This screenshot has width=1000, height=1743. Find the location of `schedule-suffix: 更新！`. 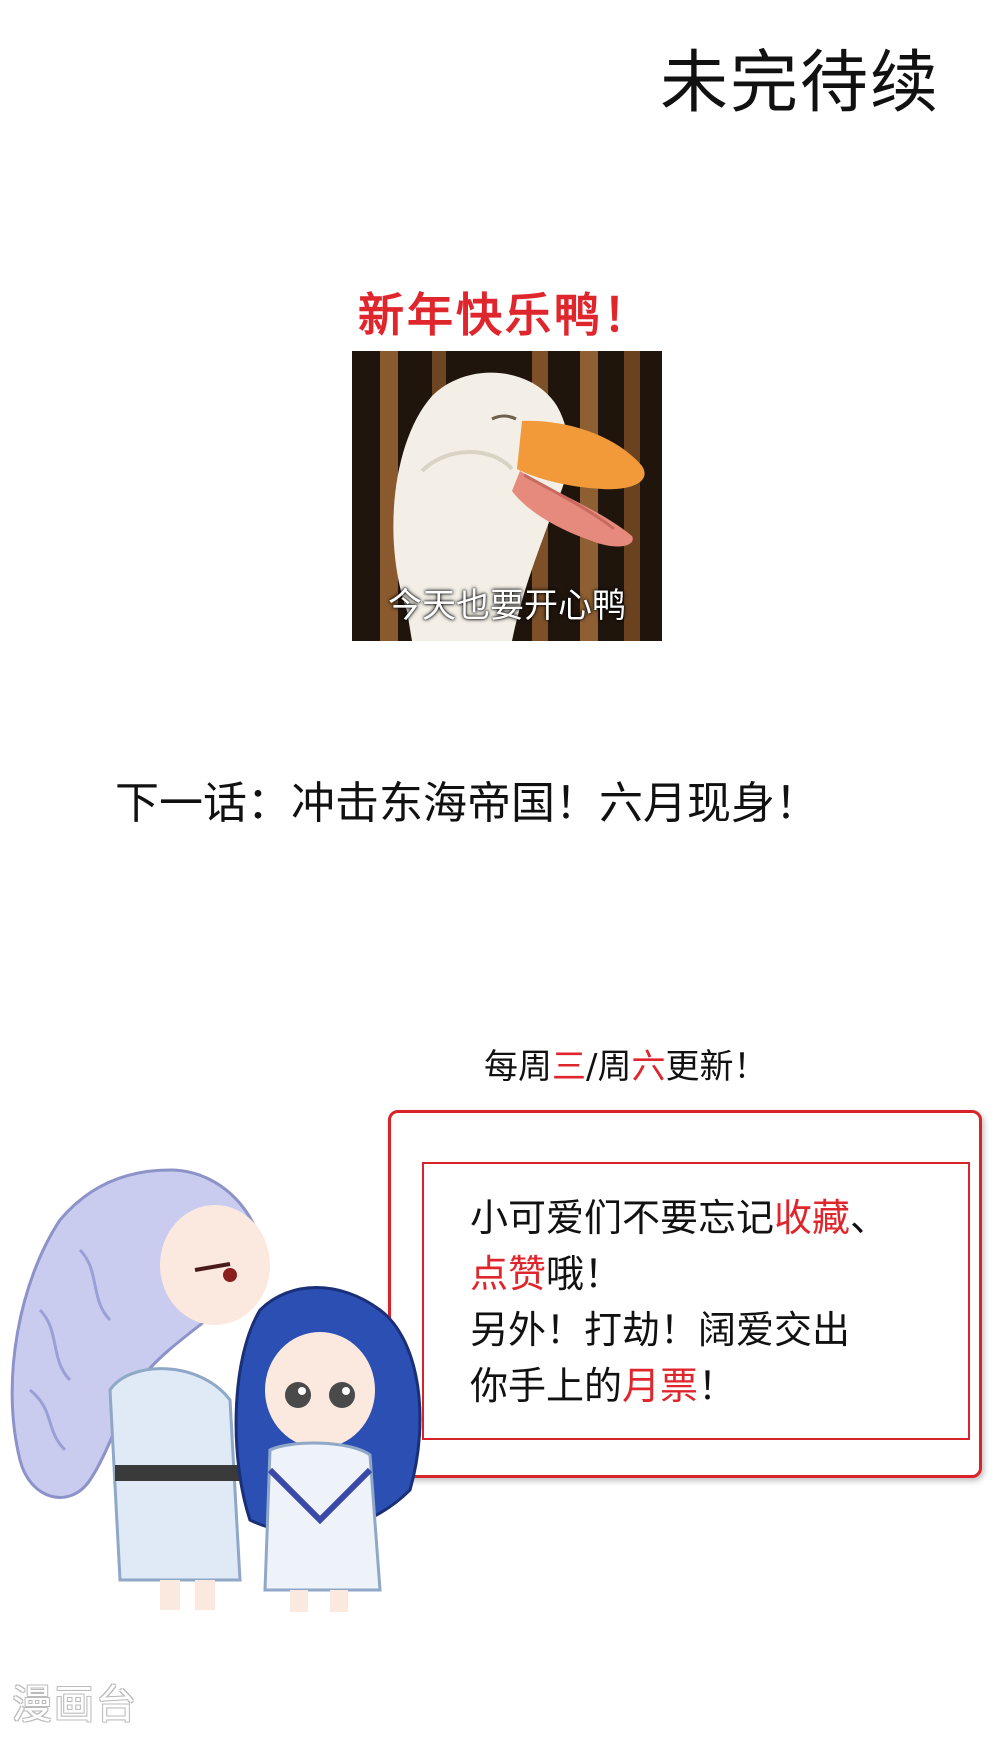

schedule-suffix: 更新！ is located at coordinates (716, 1067).